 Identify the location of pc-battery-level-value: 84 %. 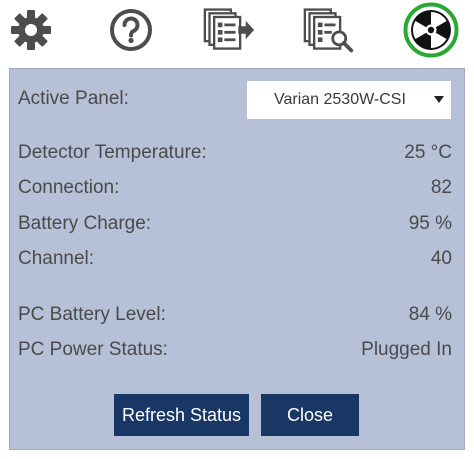
(430, 314).